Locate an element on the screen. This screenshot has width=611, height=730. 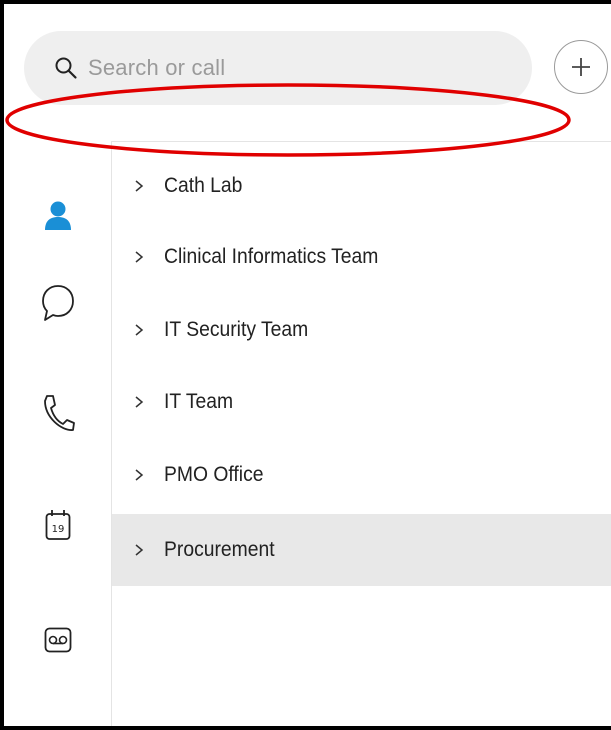
group-label: PMO Office is located at coordinates (214, 474).